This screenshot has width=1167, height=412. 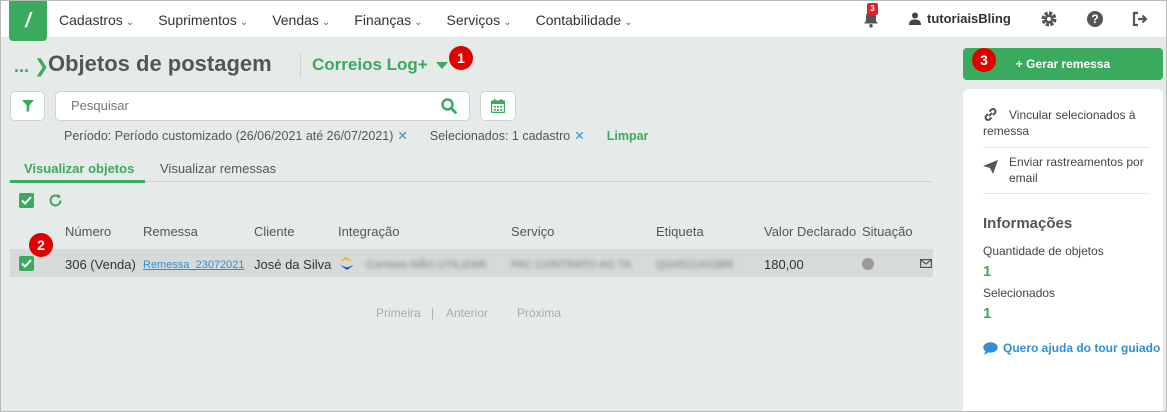 What do you see at coordinates (990, 167) in the screenshot?
I see `paper-plane-icon` at bounding box center [990, 167].